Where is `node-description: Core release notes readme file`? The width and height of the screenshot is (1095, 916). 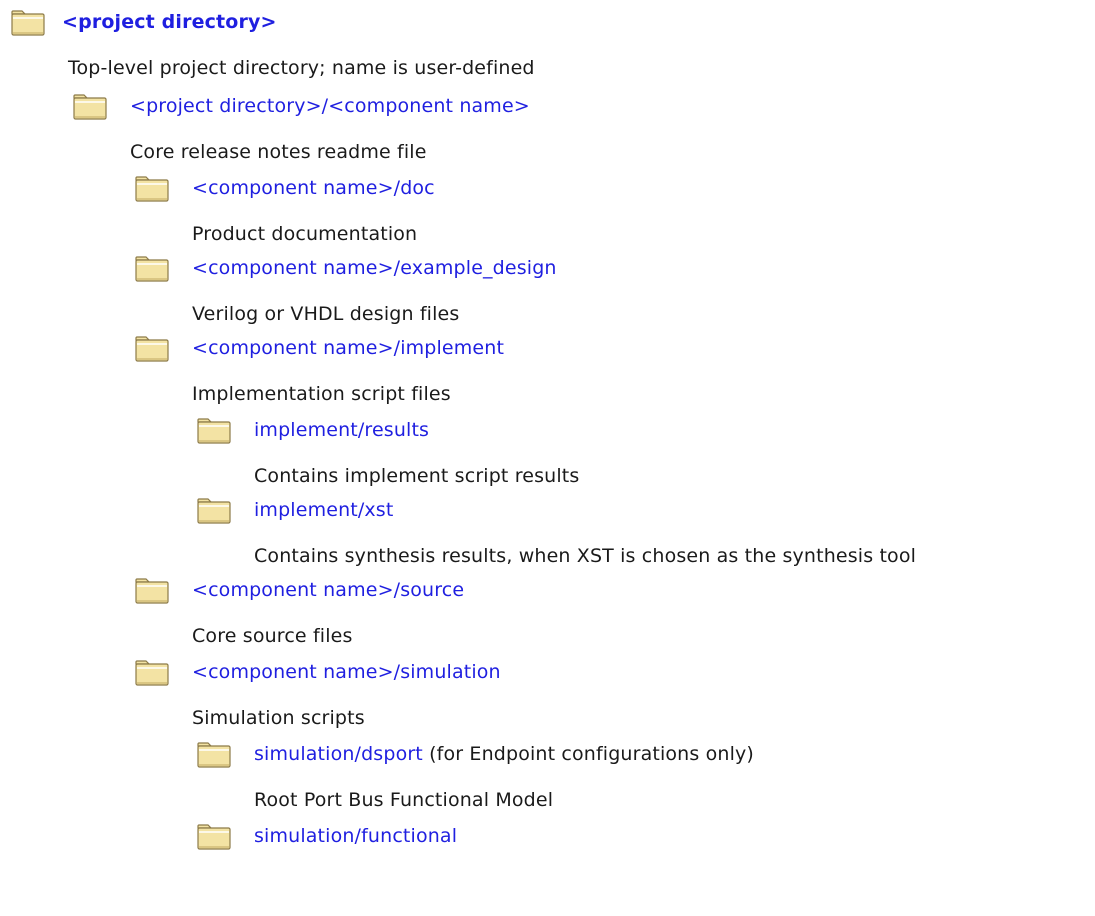 node-description: Core release notes readme file is located at coordinates (278, 152).